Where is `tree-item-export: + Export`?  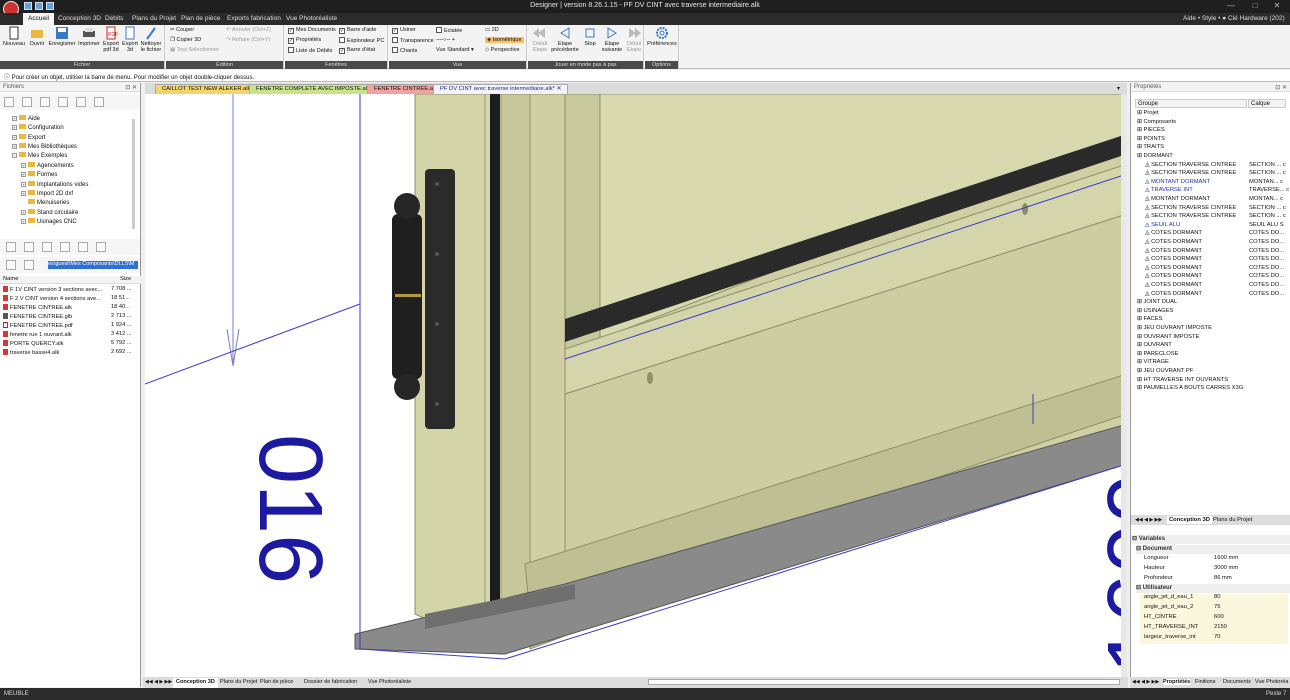
tree-item-export: + Export is located at coordinates (28, 137).